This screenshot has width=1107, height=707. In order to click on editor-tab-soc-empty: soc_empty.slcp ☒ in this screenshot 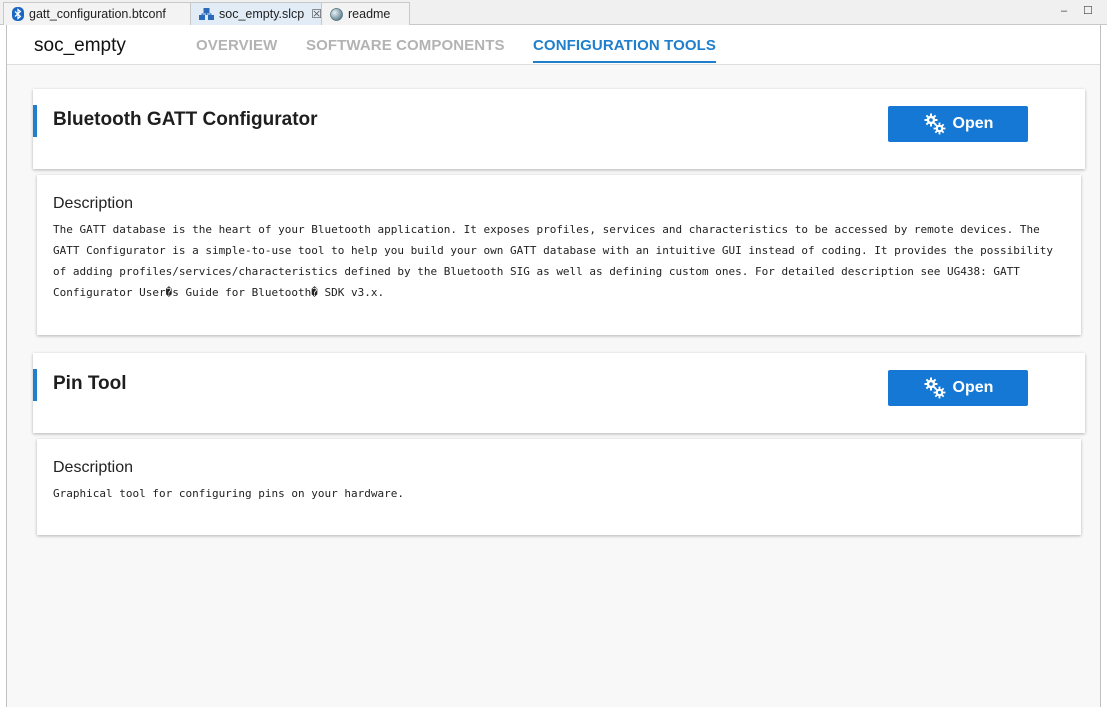, I will do `click(256, 13)`.